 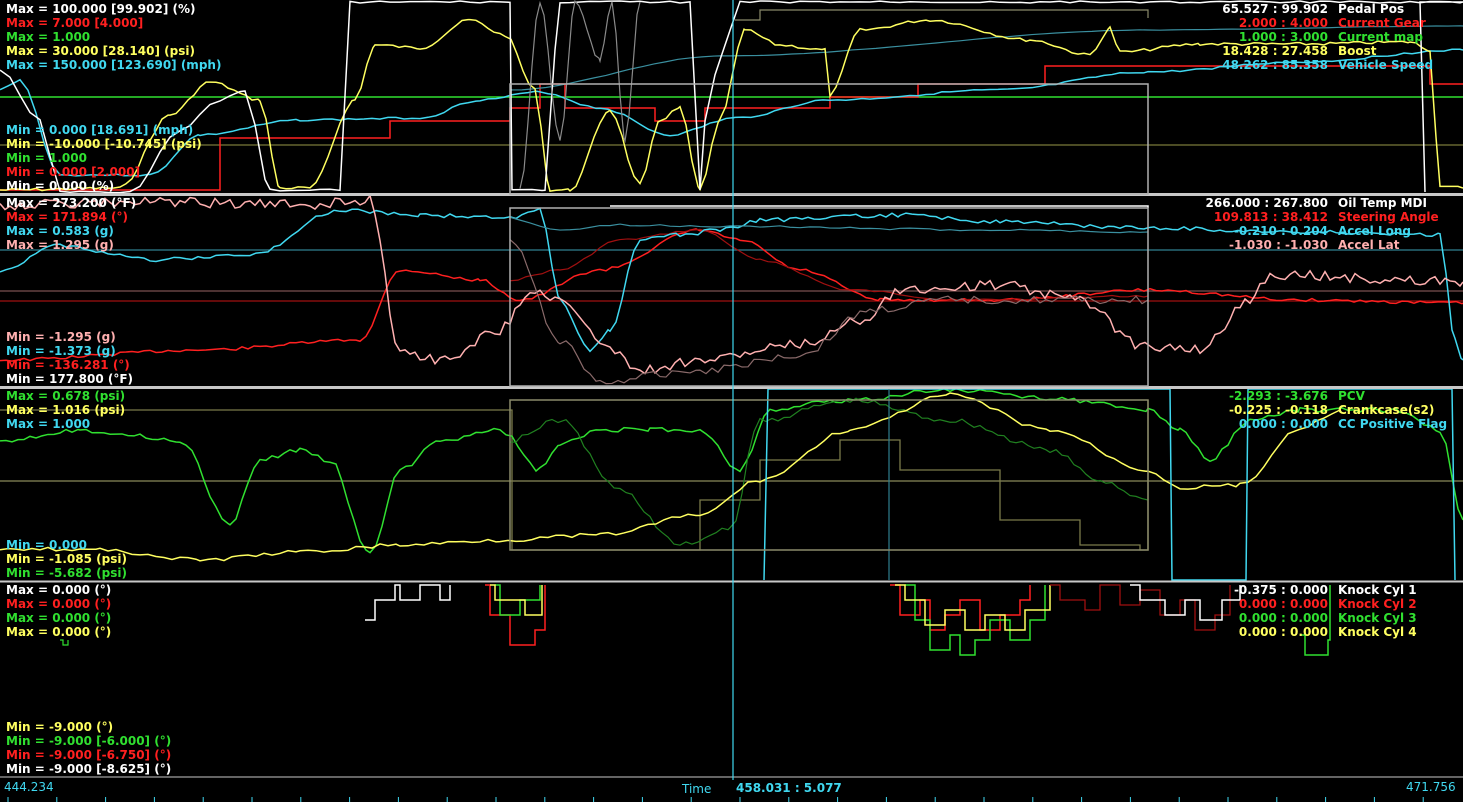 What do you see at coordinates (1377, 632) in the screenshot?
I see `panel-4-legend-channel: Knock Cyl 4` at bounding box center [1377, 632].